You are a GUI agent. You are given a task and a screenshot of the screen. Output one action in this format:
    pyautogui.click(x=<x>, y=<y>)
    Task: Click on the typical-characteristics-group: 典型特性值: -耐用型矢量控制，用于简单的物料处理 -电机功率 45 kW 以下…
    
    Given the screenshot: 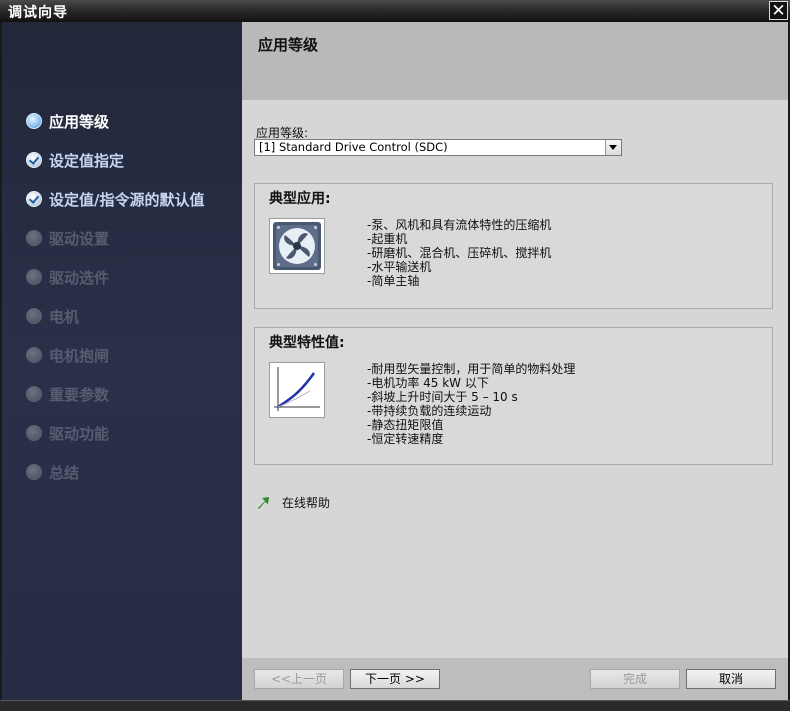 What is the action you would take?
    pyautogui.click(x=513, y=396)
    